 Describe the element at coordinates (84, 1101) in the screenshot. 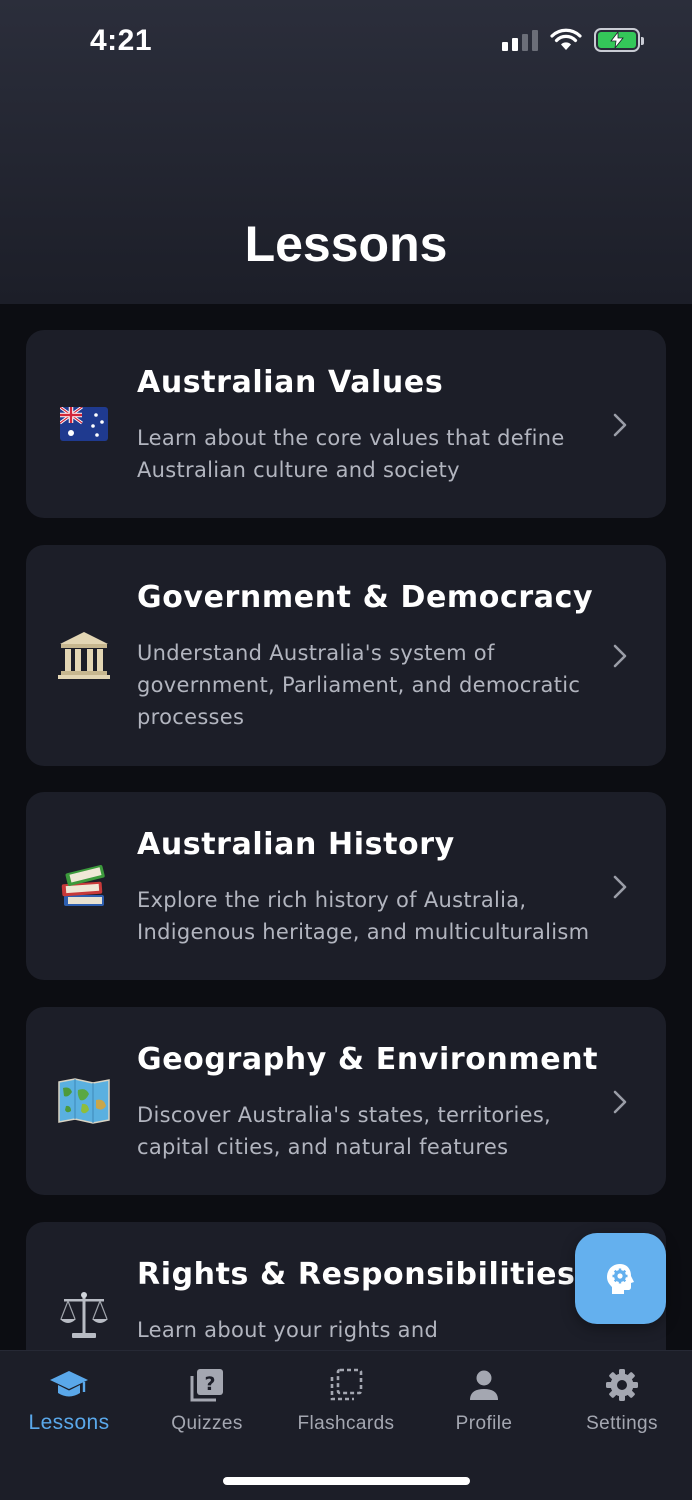

I see `world-map-icon` at that location.